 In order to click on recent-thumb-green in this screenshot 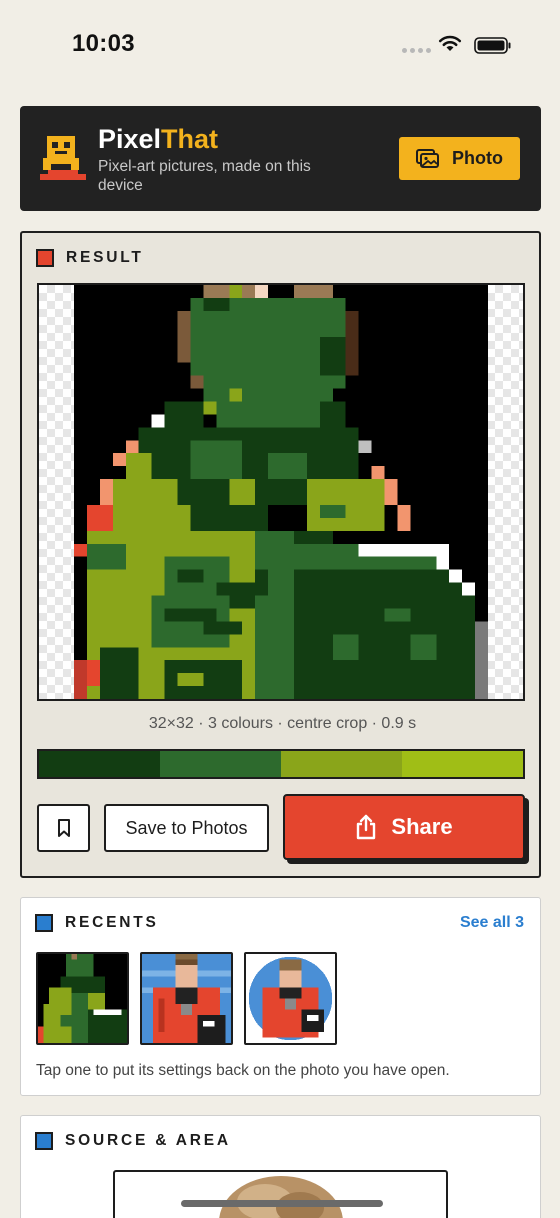, I will do `click(82, 998)`.